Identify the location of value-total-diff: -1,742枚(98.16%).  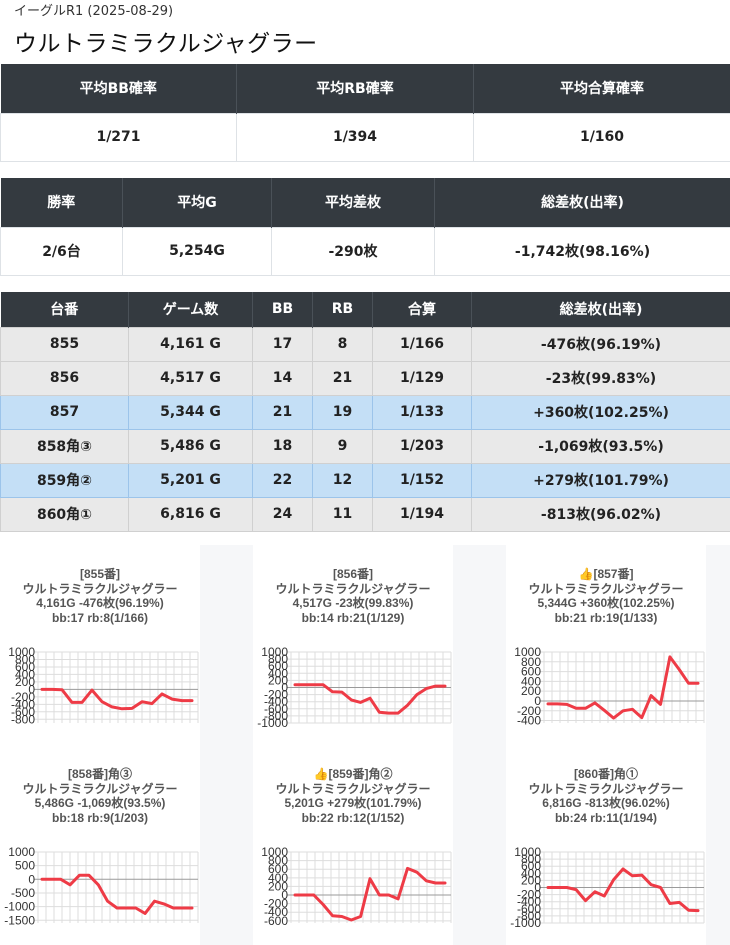
(582, 251).